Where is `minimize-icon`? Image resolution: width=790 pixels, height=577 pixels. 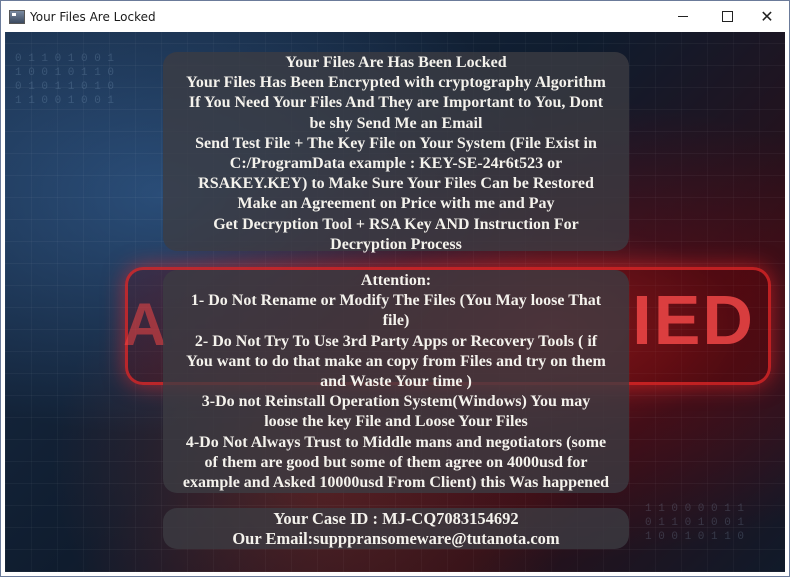
minimize-icon is located at coordinates (683, 16).